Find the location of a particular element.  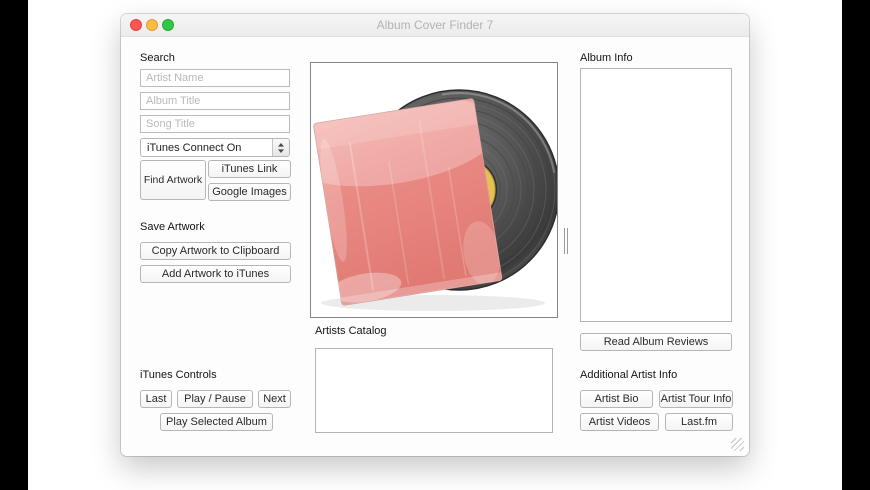

artist-videos-button: Artist Videos is located at coordinates (619, 422).